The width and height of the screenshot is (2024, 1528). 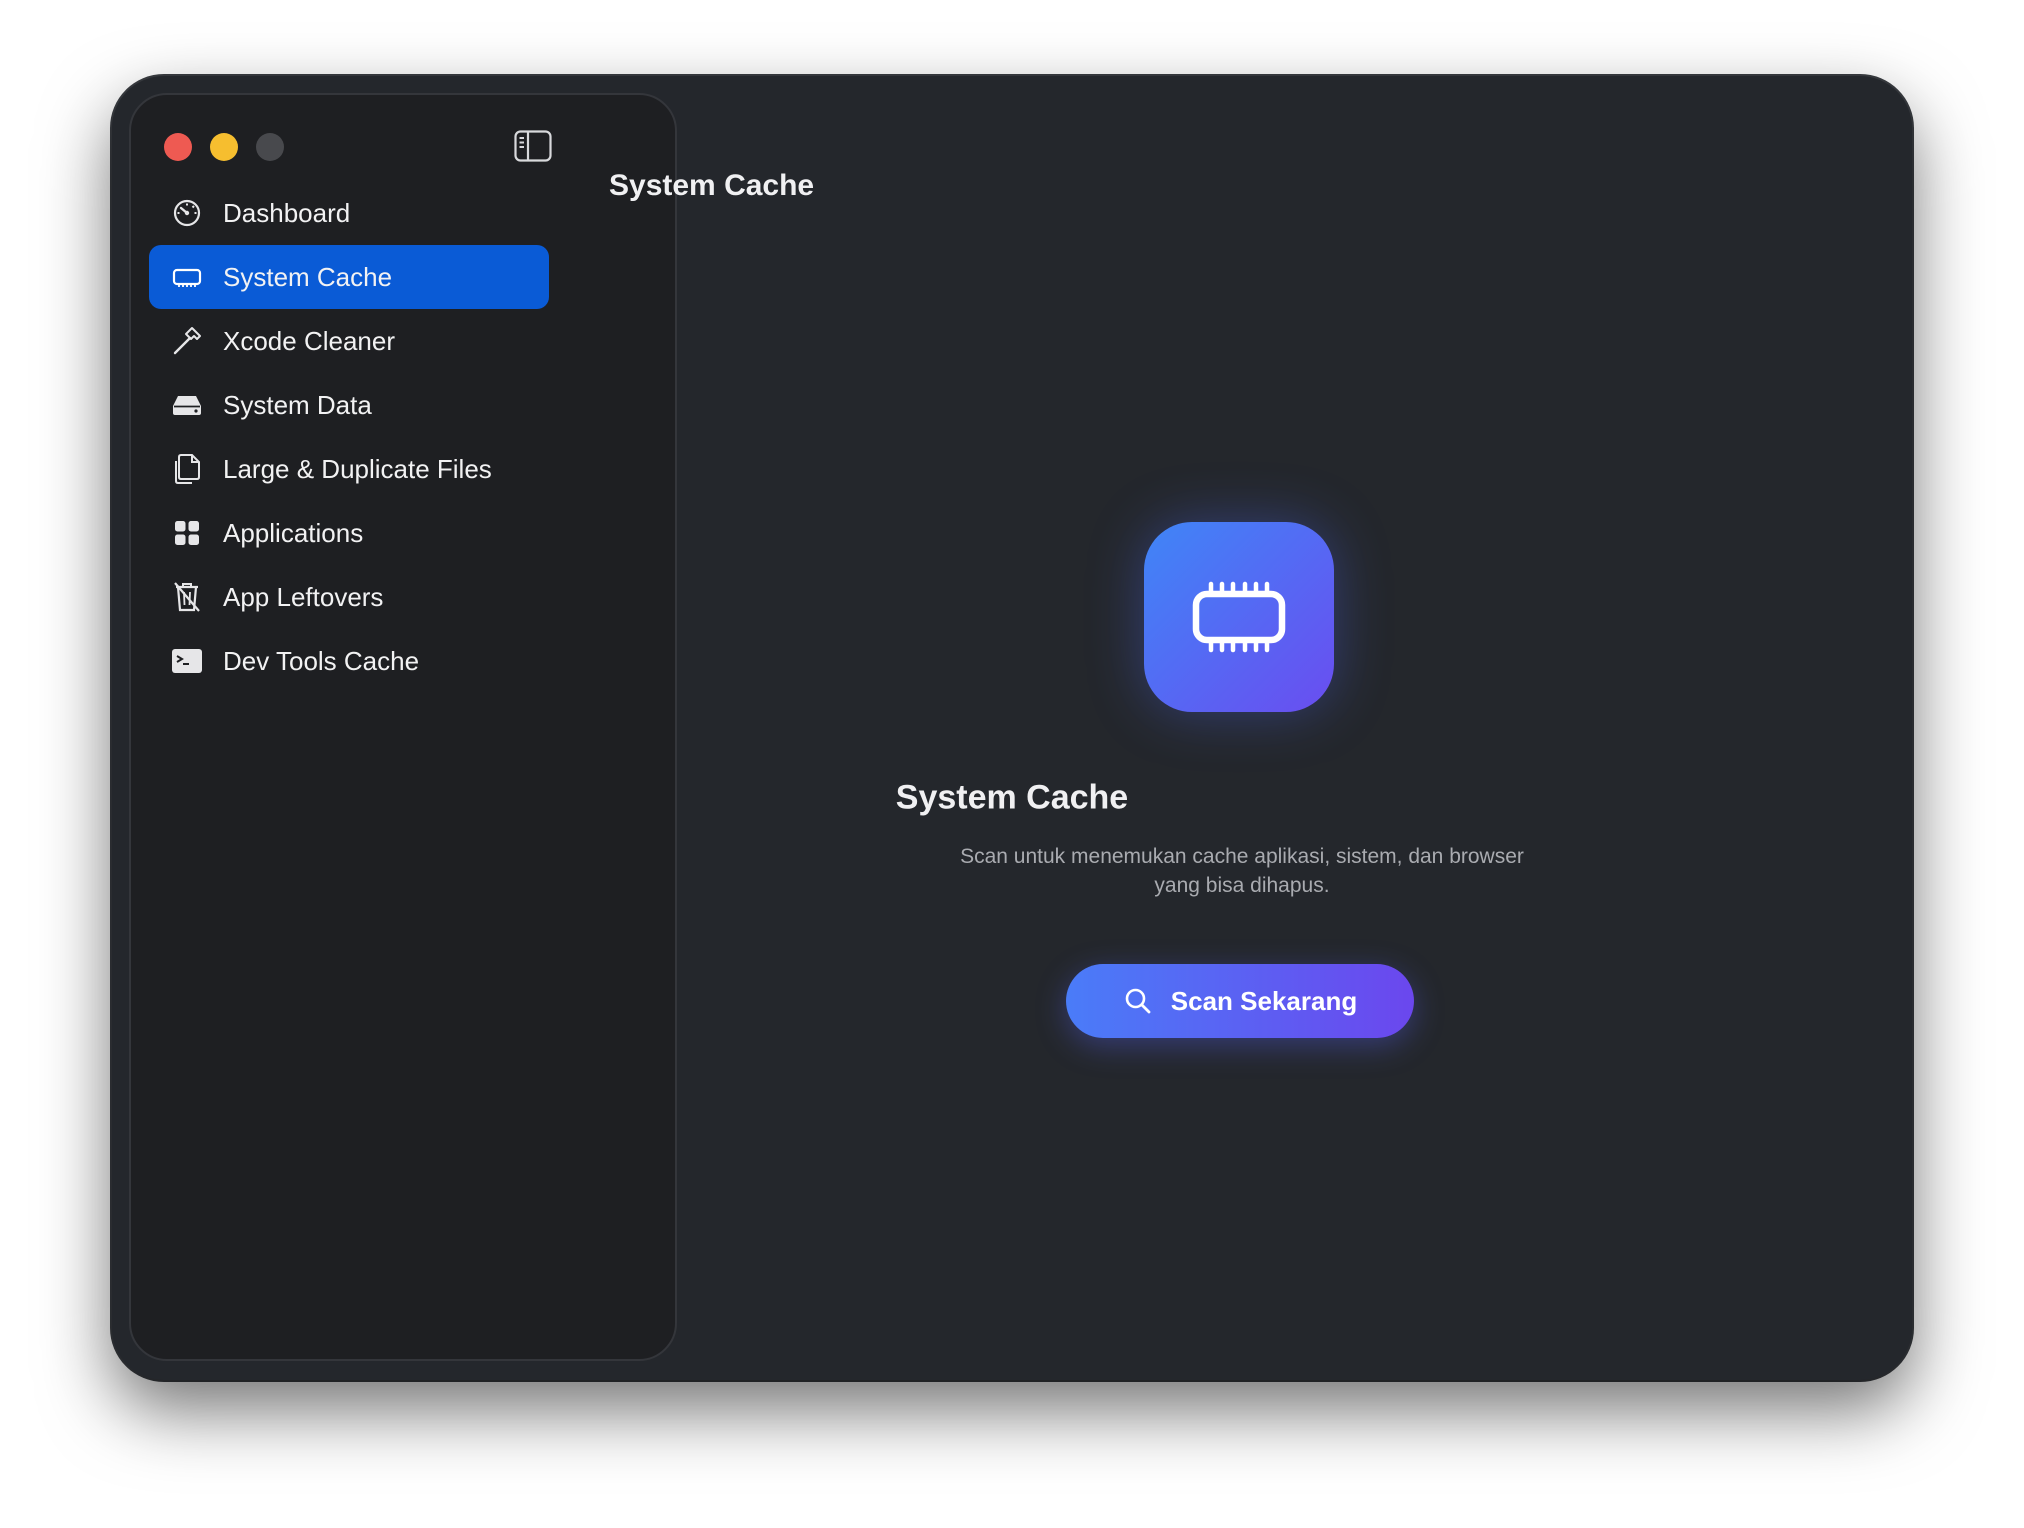 I want to click on sidebar-item-dev-tools-cache: Dev Tools Cache, so click(x=349, y=661).